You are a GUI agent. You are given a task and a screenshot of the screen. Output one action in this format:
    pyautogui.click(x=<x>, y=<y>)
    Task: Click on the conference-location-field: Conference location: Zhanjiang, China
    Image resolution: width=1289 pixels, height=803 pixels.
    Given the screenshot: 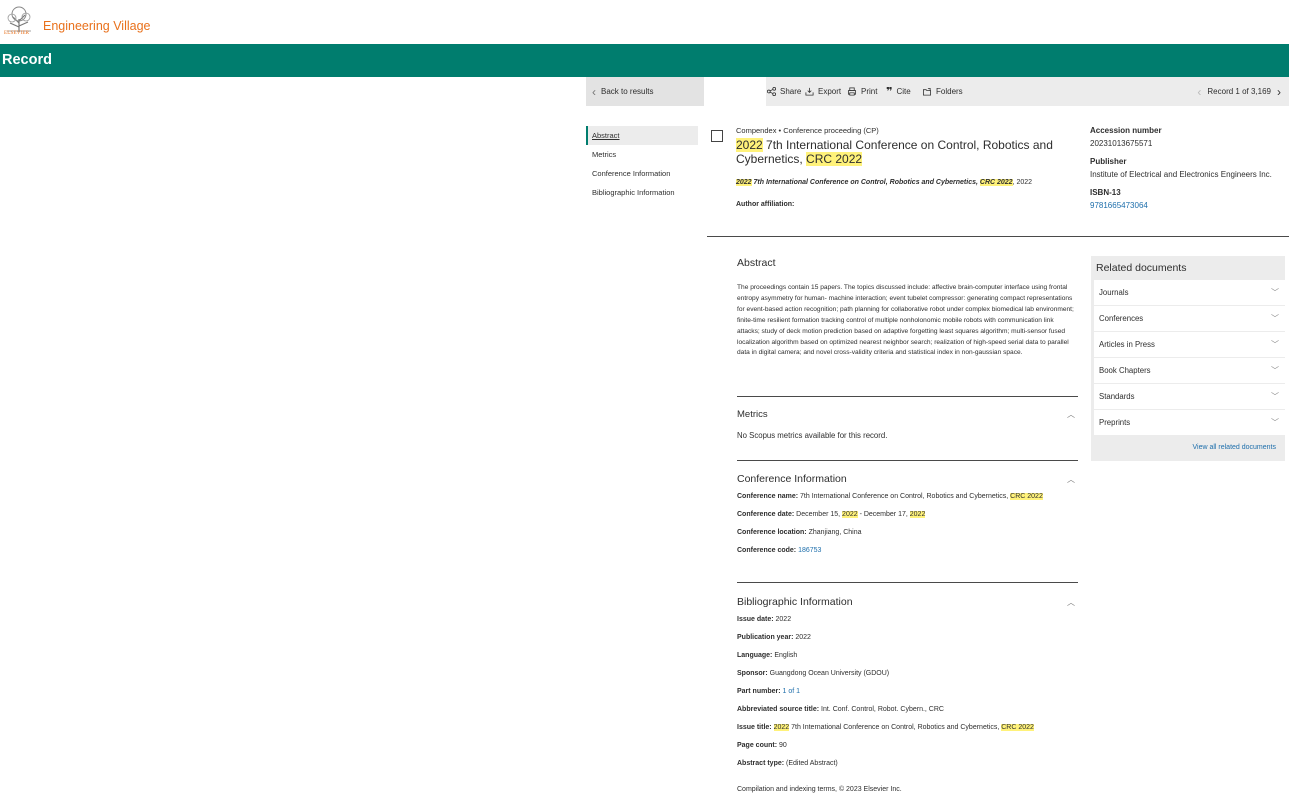 What is the action you would take?
    pyautogui.click(x=799, y=532)
    